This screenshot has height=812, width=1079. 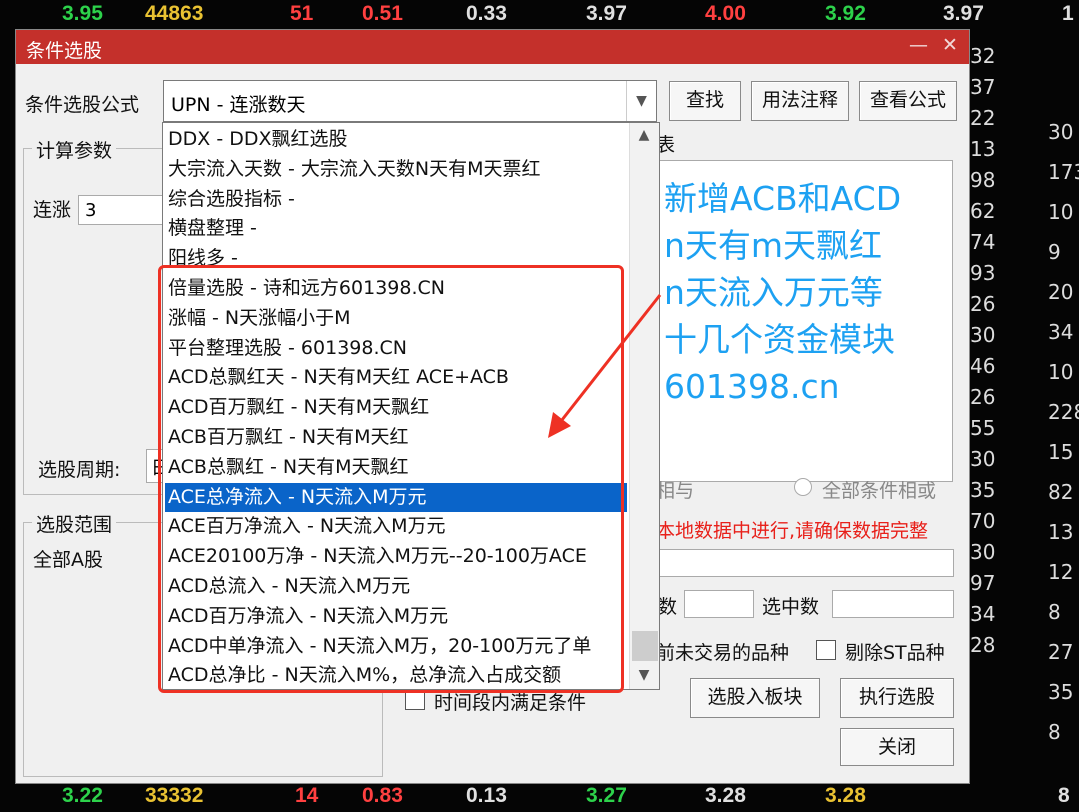 What do you see at coordinates (609, 360) in the screenshot?
I see `arrow-shaft` at bounding box center [609, 360].